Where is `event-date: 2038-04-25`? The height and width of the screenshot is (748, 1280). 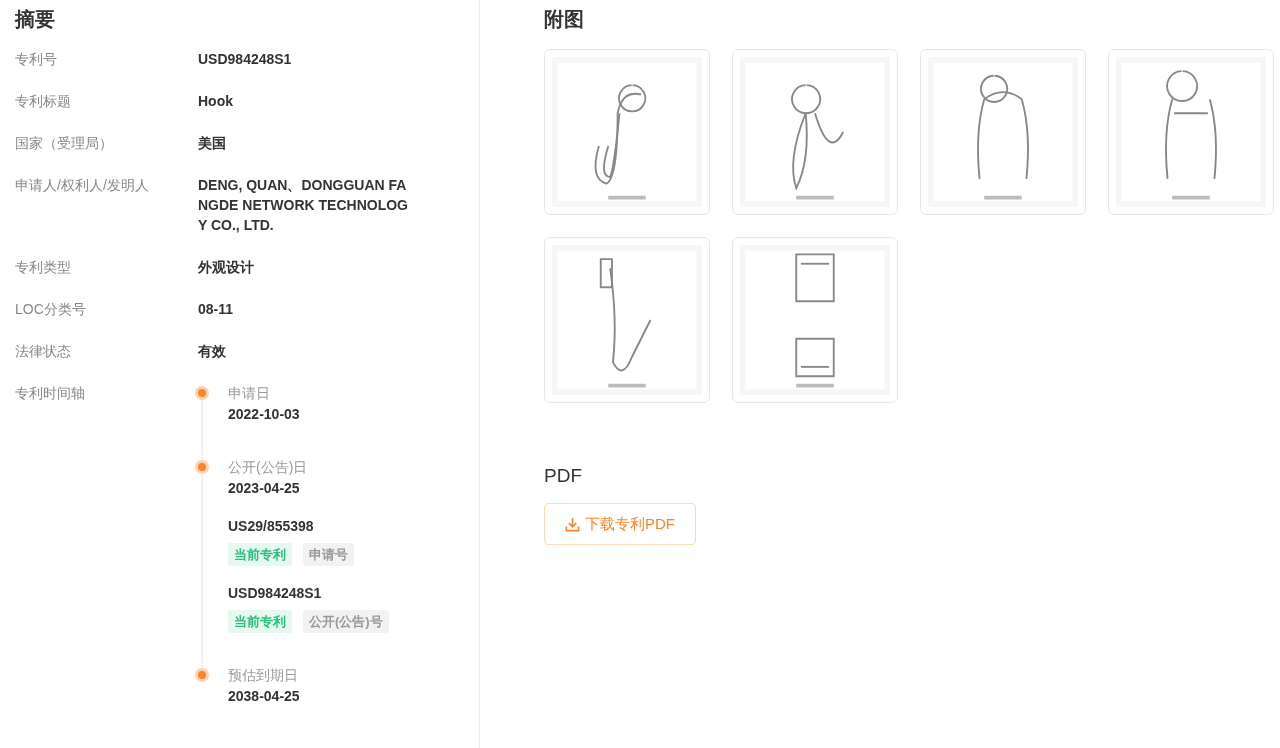
event-date: 2038-04-25 is located at coordinates (264, 696).